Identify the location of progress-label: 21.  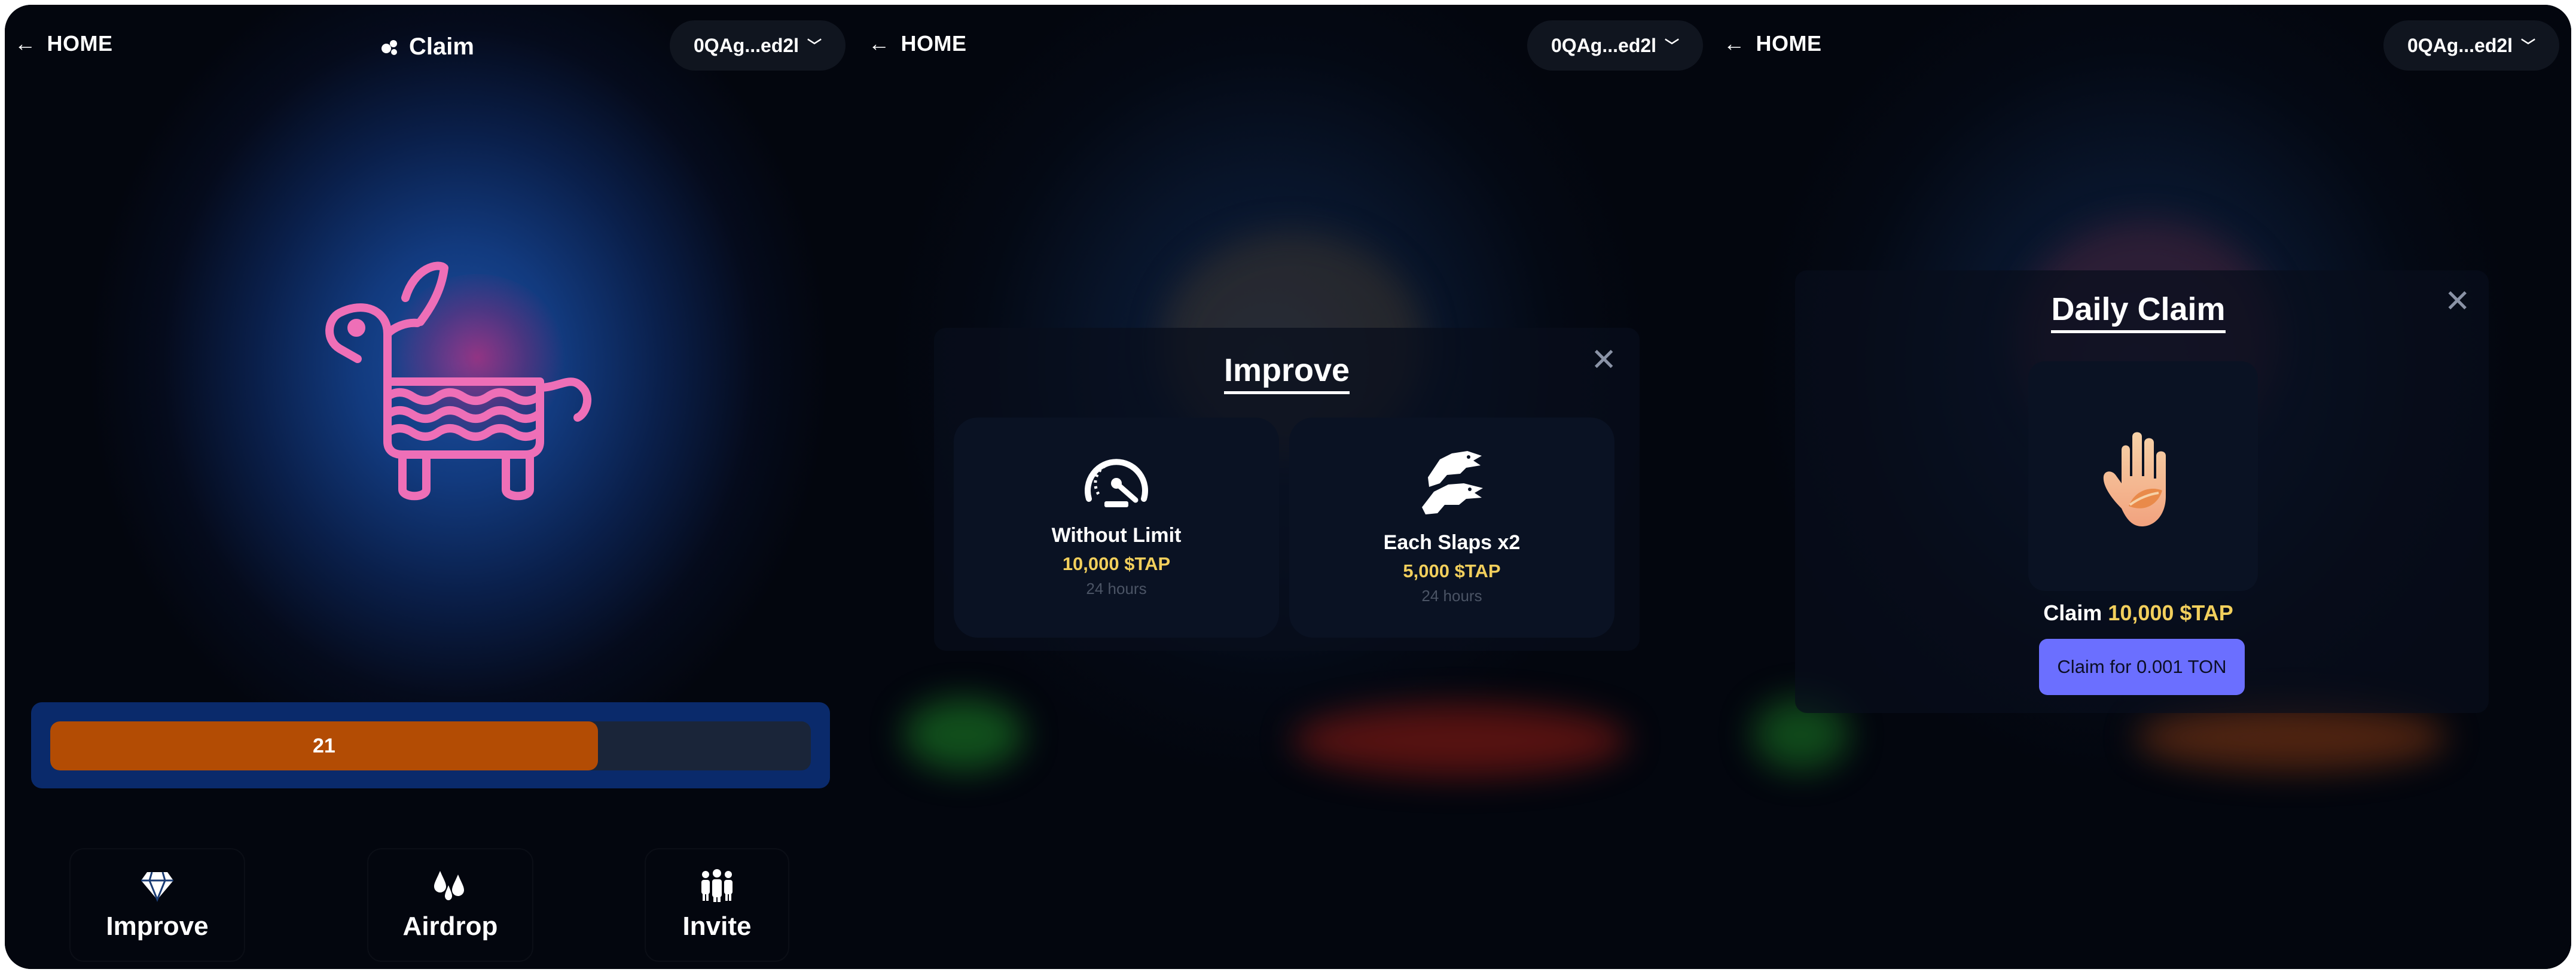
(324, 746).